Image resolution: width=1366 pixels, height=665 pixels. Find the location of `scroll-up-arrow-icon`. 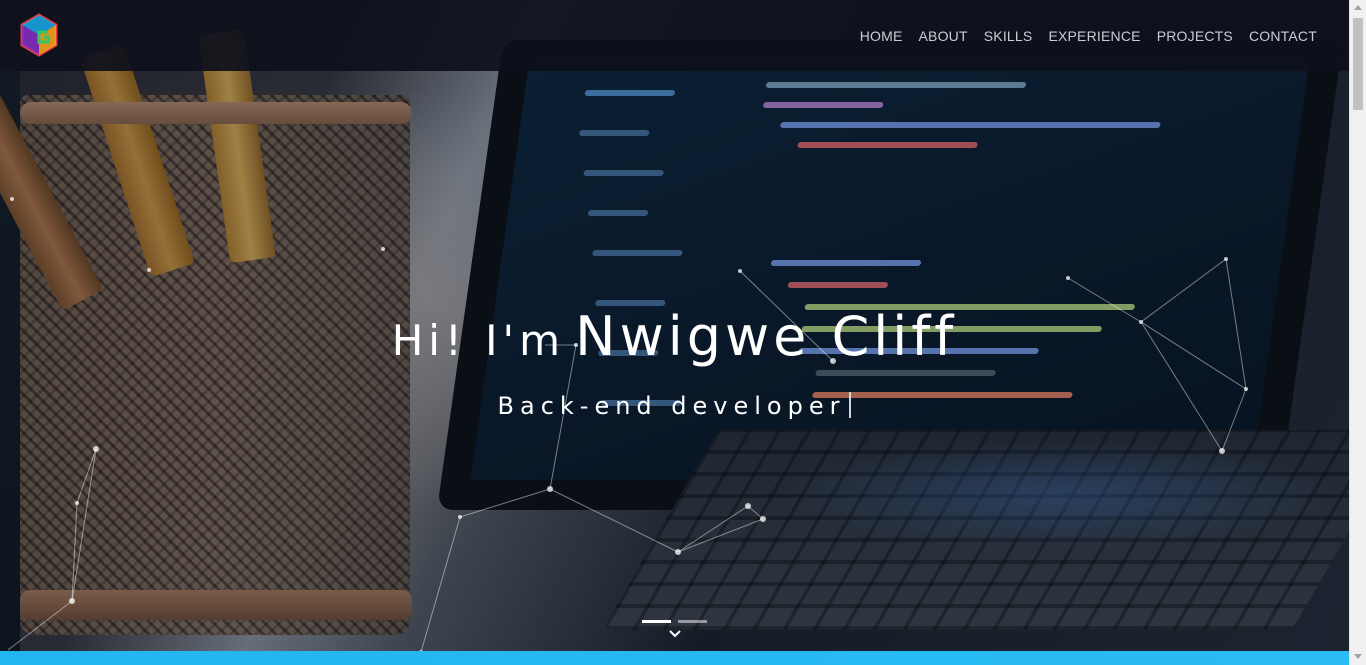

scroll-up-arrow-icon is located at coordinates (1358, 7).